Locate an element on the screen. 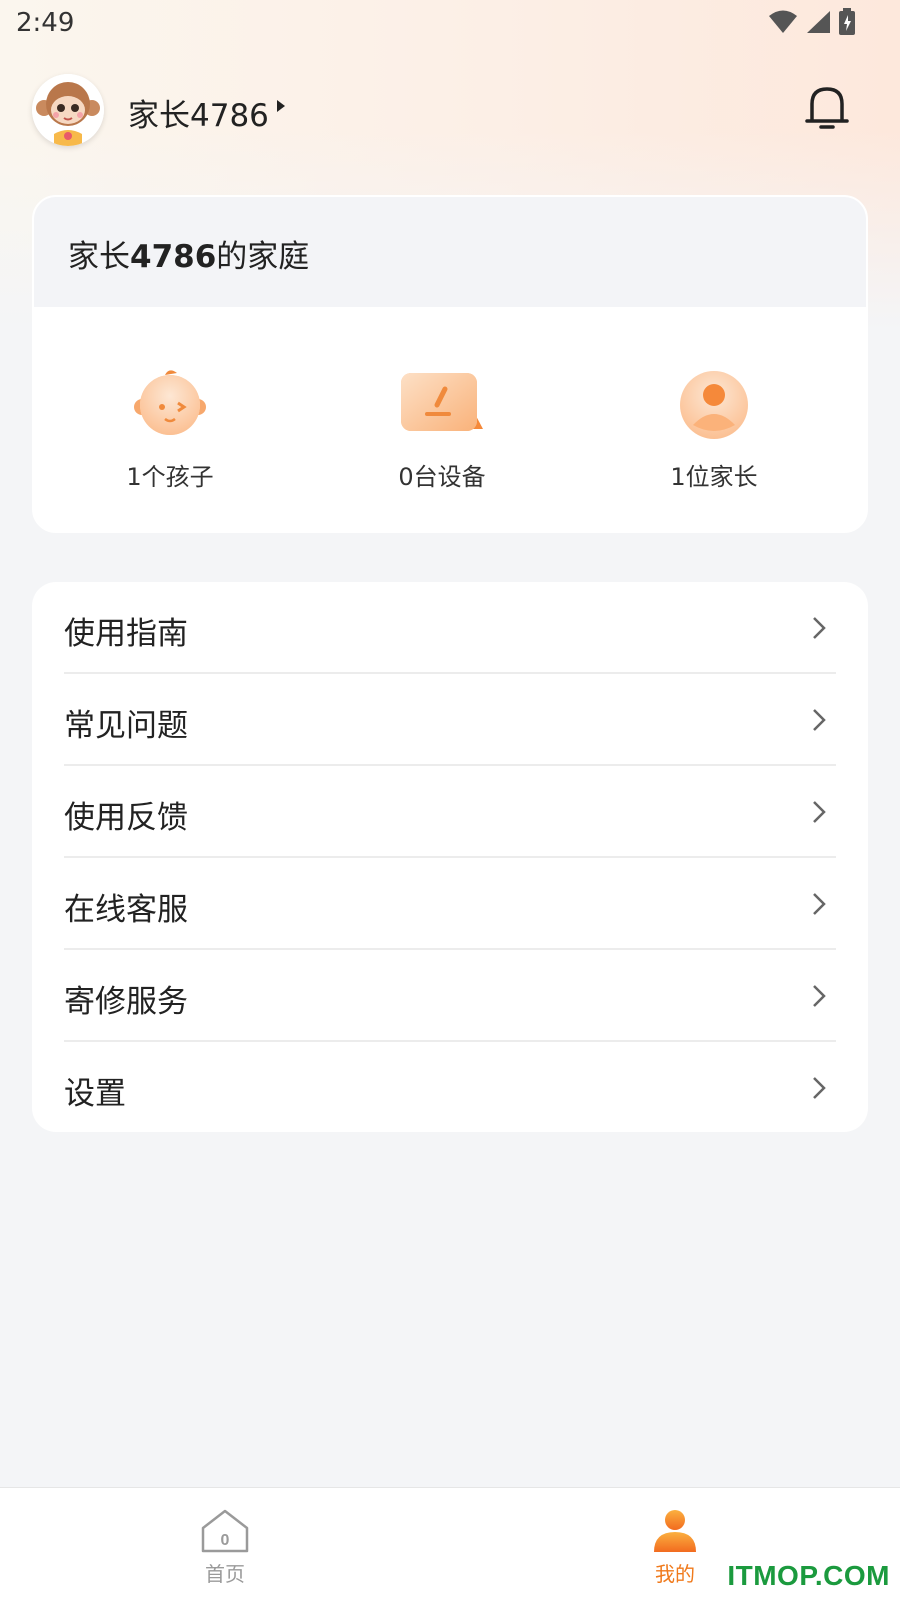 This screenshot has height=1600, width=900. menu-label: 寄修服务 is located at coordinates (126, 1002).